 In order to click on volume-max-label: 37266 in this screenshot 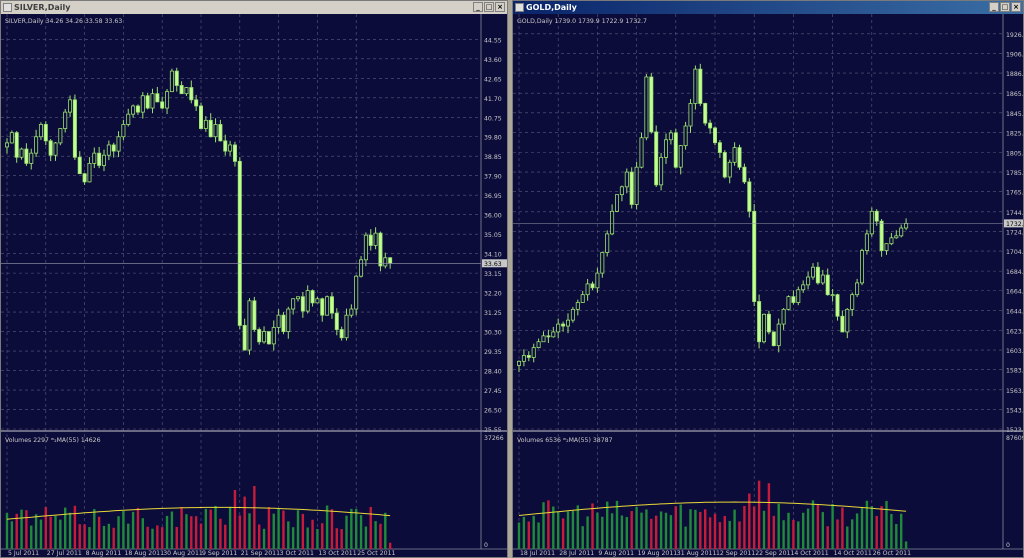, I will do `click(494, 438)`.